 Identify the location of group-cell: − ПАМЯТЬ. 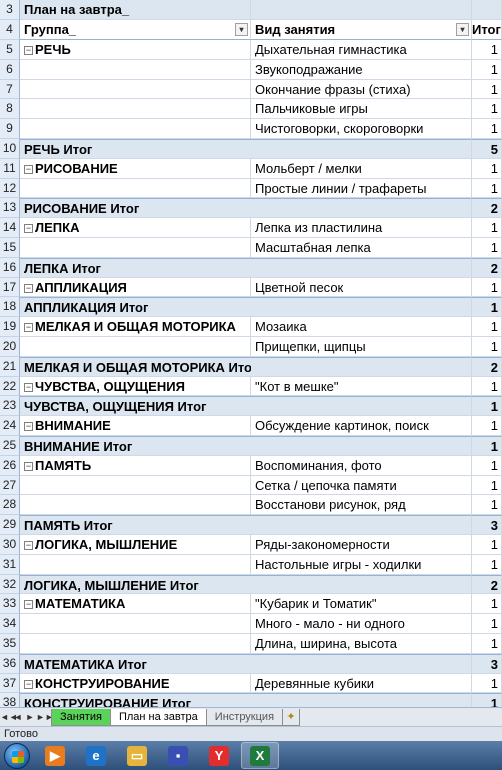
(135, 465).